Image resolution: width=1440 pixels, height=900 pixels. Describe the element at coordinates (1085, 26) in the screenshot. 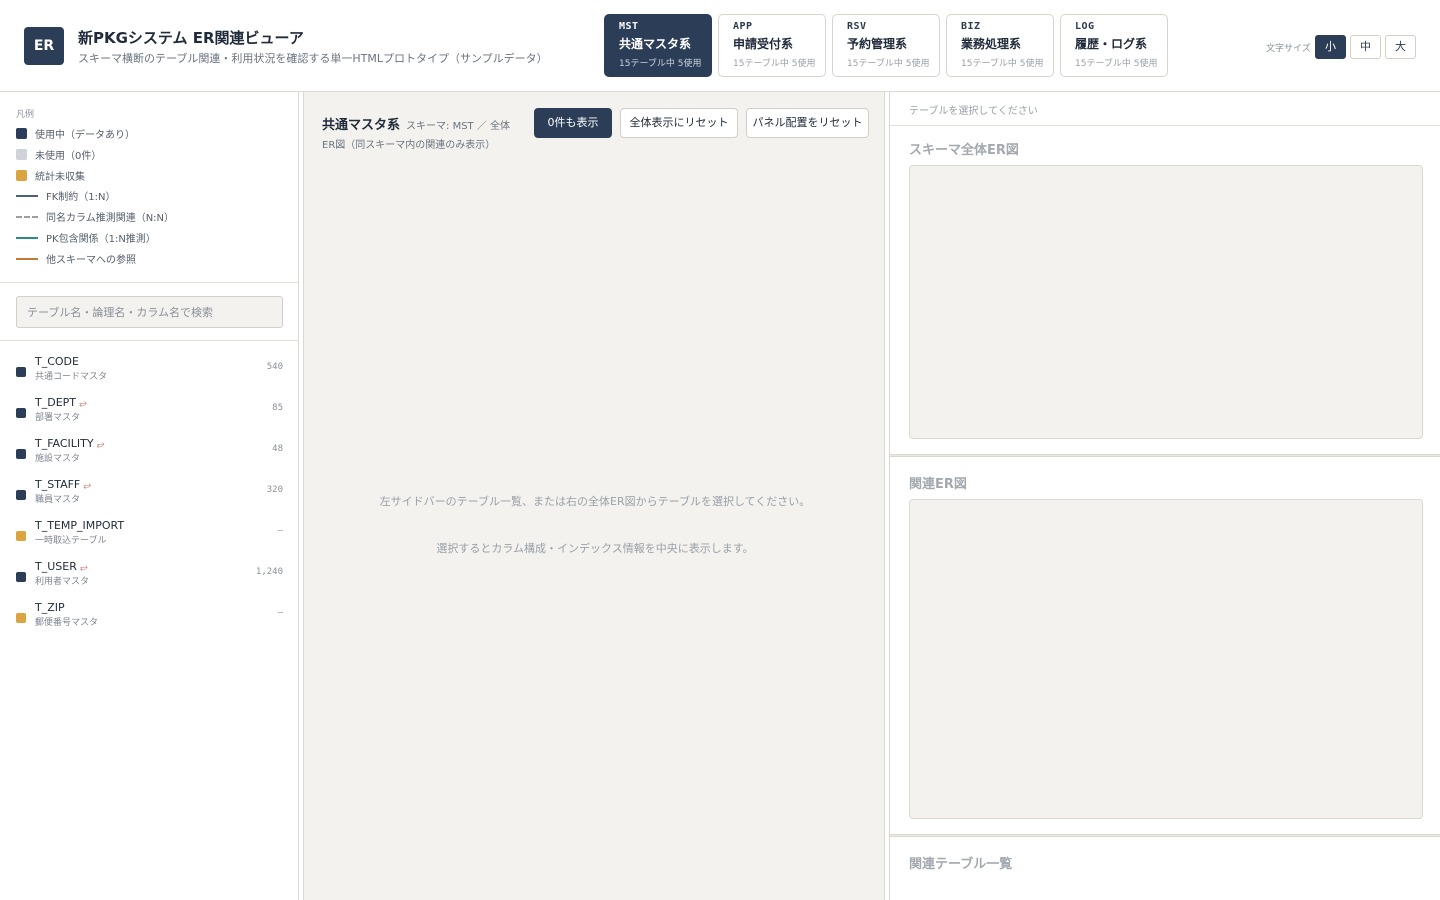

I see `tab-code: LOG` at that location.